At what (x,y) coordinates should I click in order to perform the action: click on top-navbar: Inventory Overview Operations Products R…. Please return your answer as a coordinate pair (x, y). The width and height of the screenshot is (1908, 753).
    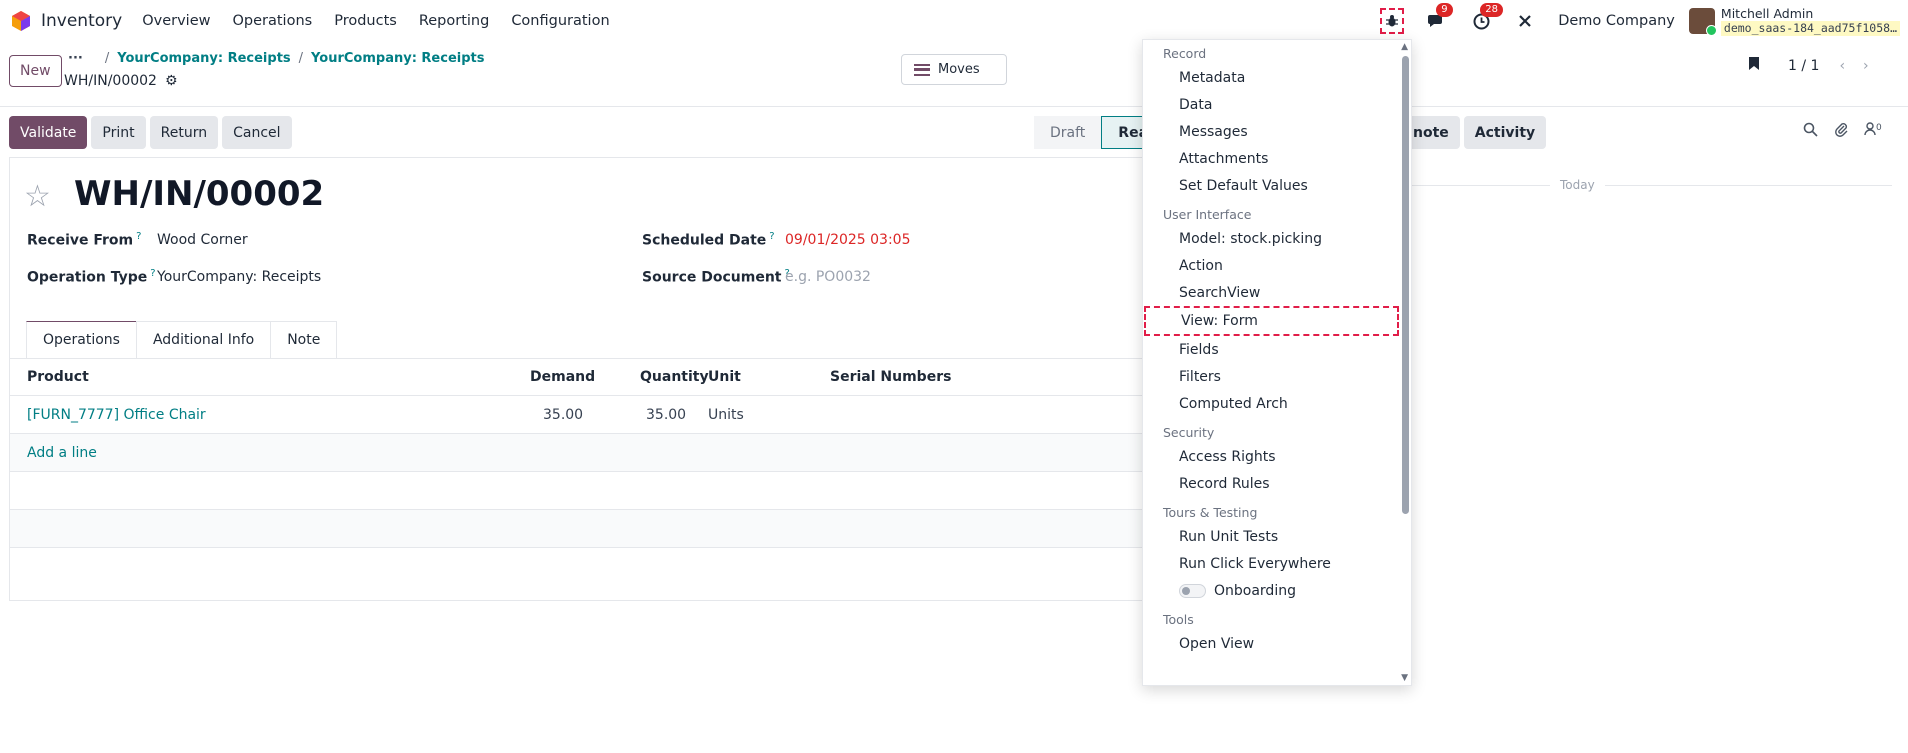
    Looking at the image, I should click on (954, 21).